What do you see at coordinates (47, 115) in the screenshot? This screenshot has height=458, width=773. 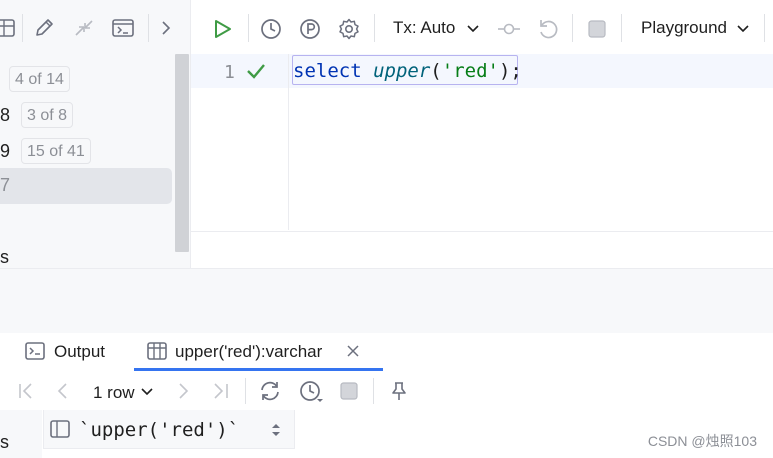 I see `count-badge: 3 of 8` at bounding box center [47, 115].